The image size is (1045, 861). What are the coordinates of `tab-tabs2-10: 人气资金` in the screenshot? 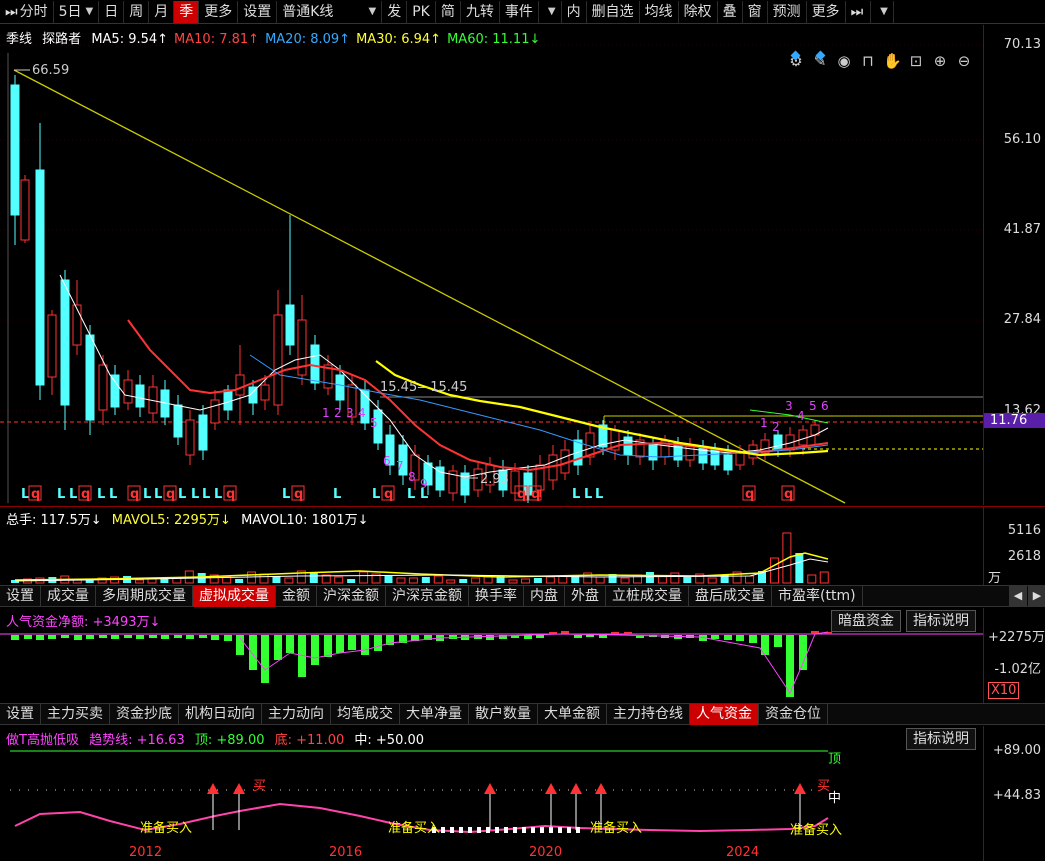 It's located at (724, 714).